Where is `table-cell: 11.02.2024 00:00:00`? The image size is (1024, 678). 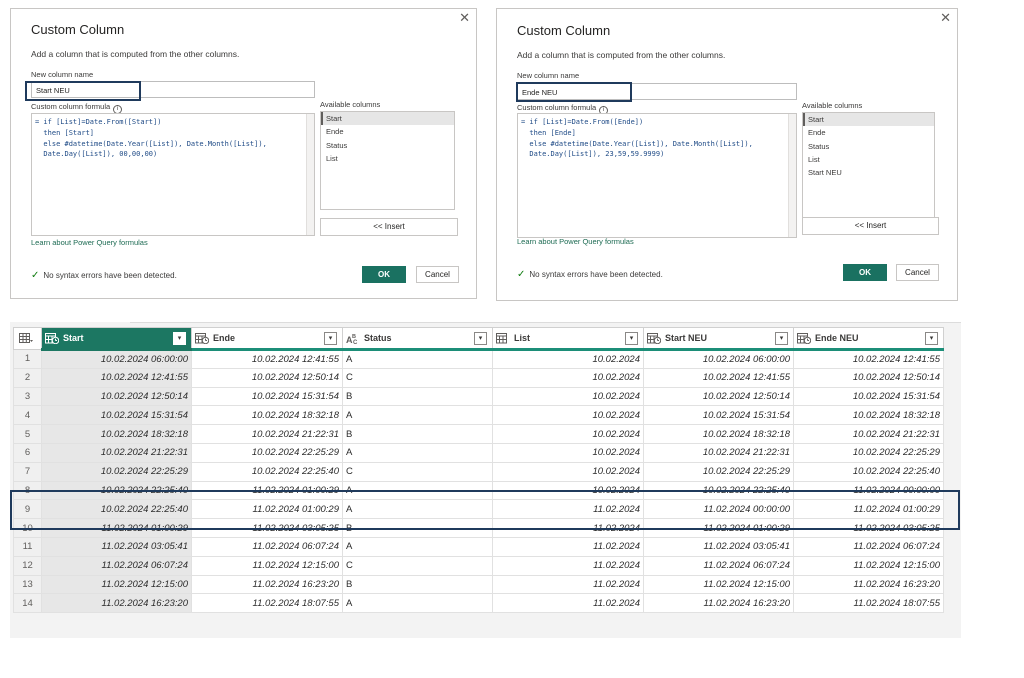 table-cell: 11.02.2024 00:00:00 is located at coordinates (868, 490).